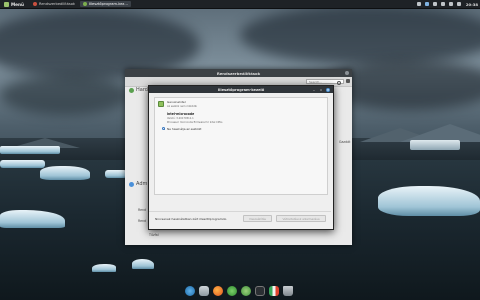 This screenshot has height=300, width=480. What do you see at coordinates (184, 129) in the screenshot?
I see `do-not-use-label: Ne használja az eszközt` at bounding box center [184, 129].